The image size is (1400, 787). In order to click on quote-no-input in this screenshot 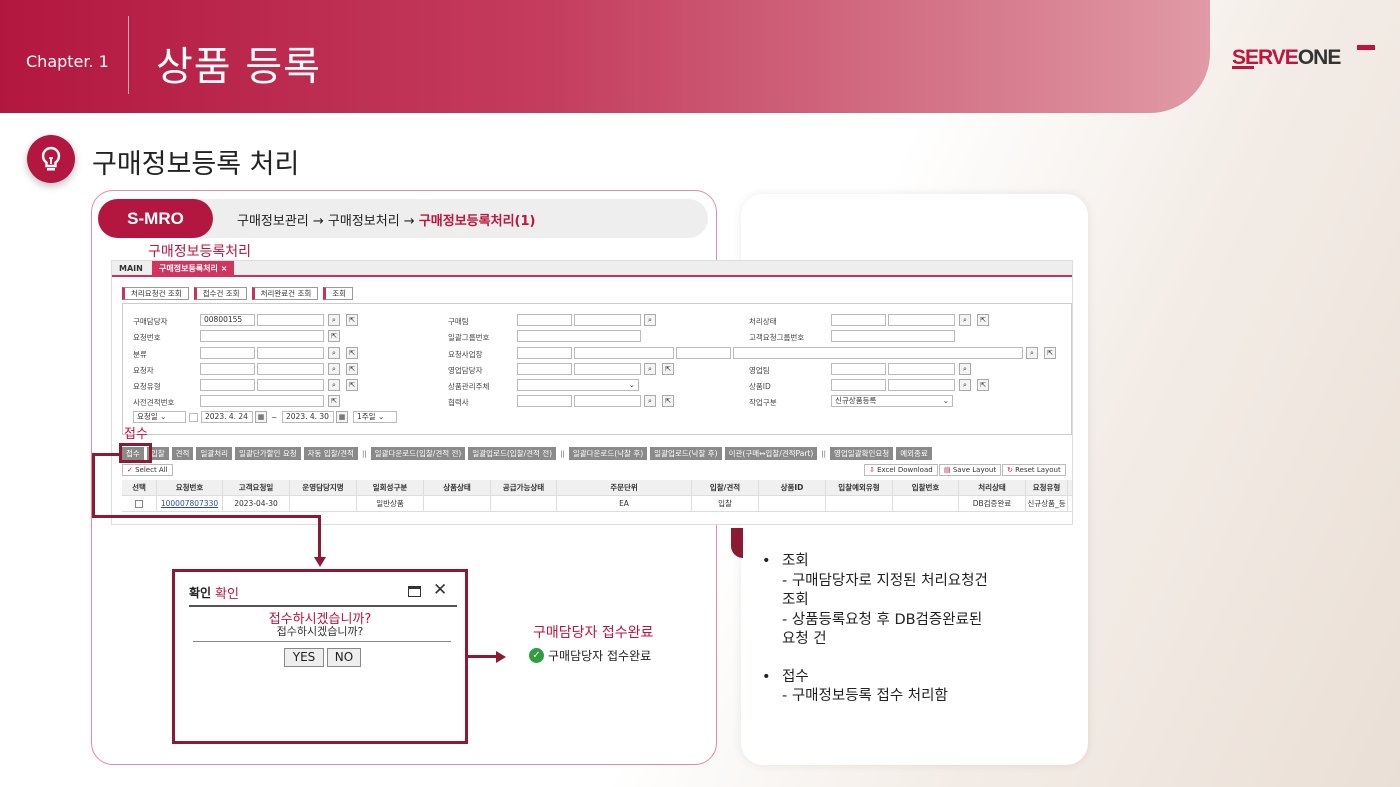, I will do `click(262, 401)`.